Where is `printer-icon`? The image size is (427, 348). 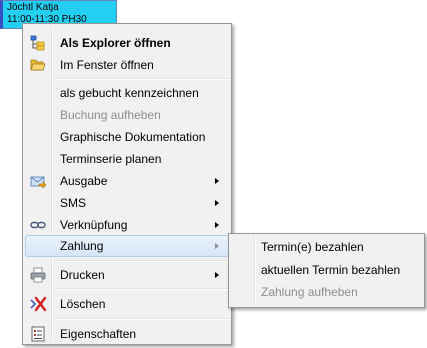
printer-icon is located at coordinates (38, 275).